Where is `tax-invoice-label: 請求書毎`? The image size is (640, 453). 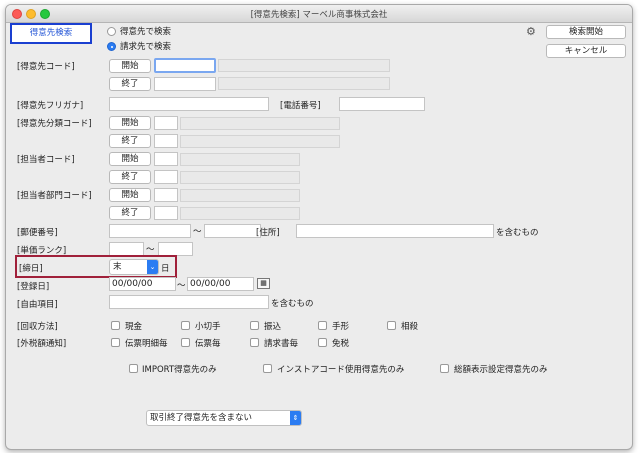 tax-invoice-label: 請求書毎 is located at coordinates (281, 344).